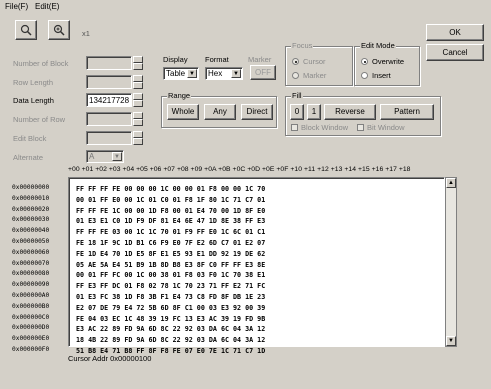 Image resolution: width=491 pixels, height=389 pixels. Describe the element at coordinates (110, 358) in the screenshot. I see `cursor-address-status: Cursor Addr 0x00000100` at that location.